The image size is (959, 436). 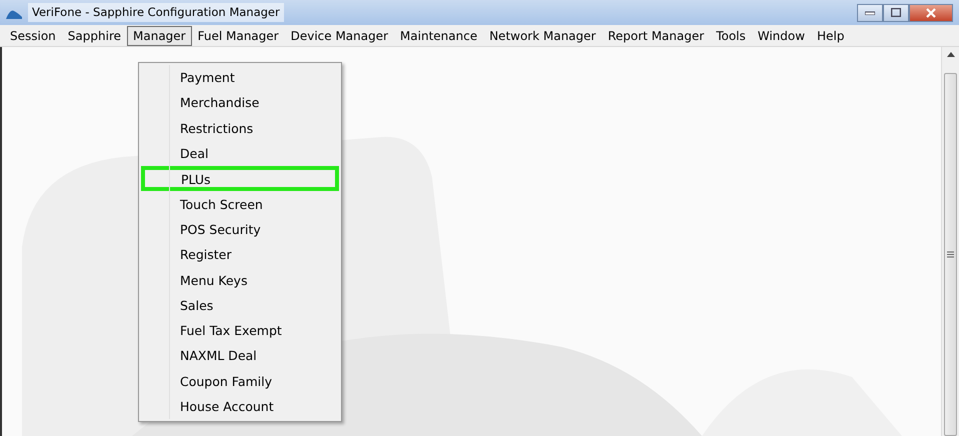 I want to click on menu-item: Window, so click(x=781, y=36).